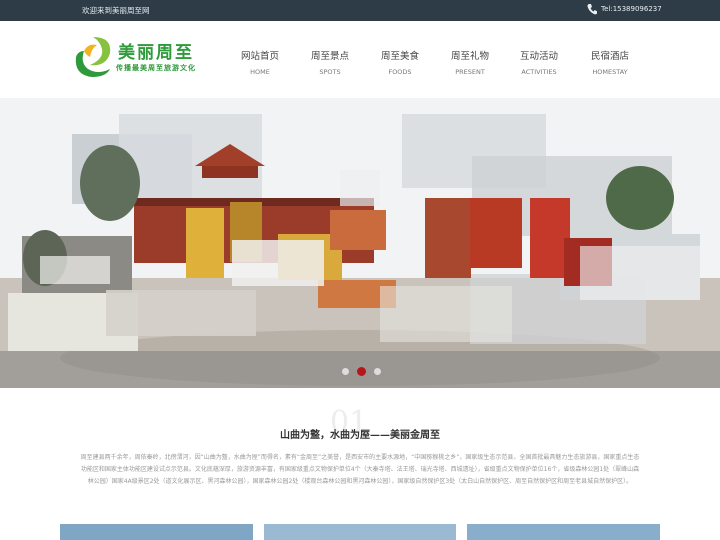 The width and height of the screenshot is (720, 540). What do you see at coordinates (631, 9) in the screenshot?
I see `phone-number: Tel:15389096237` at bounding box center [631, 9].